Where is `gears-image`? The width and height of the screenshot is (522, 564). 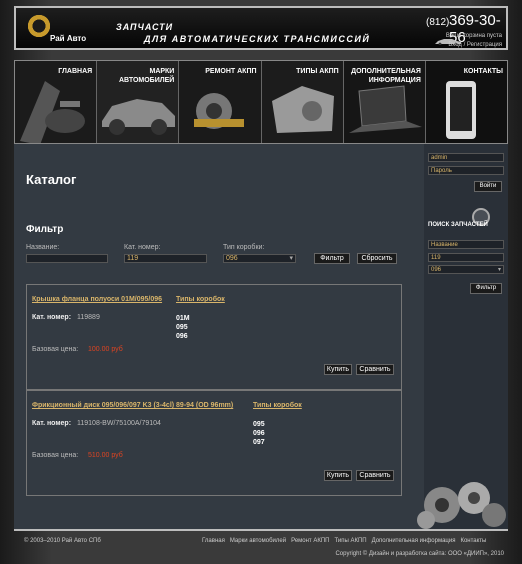
gears-image is located at coordinates (461, 505).